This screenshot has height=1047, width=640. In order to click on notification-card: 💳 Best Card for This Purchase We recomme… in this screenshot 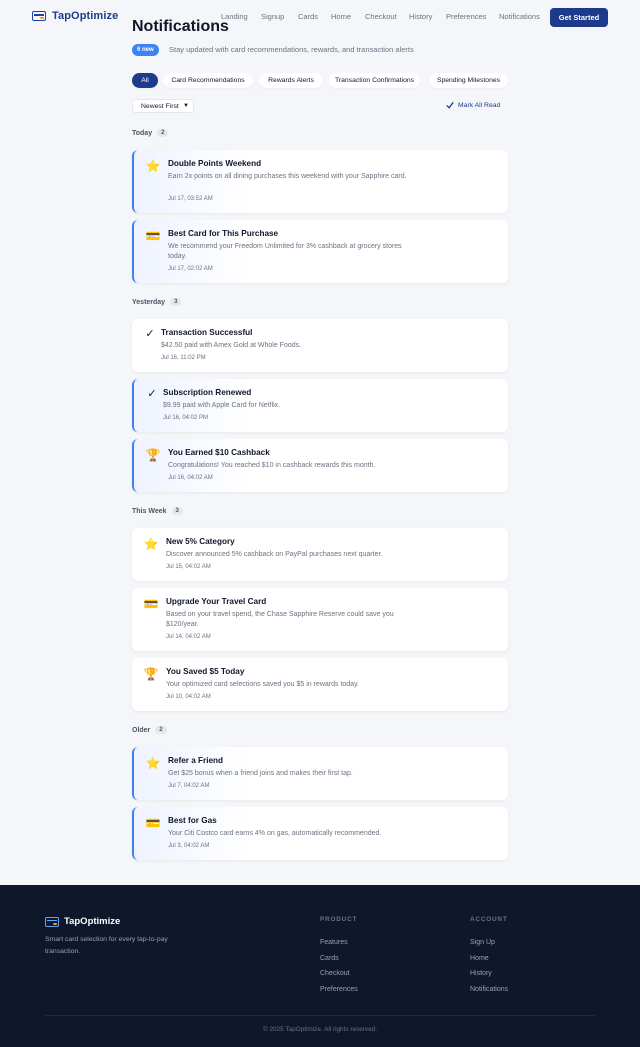, I will do `click(320, 251)`.